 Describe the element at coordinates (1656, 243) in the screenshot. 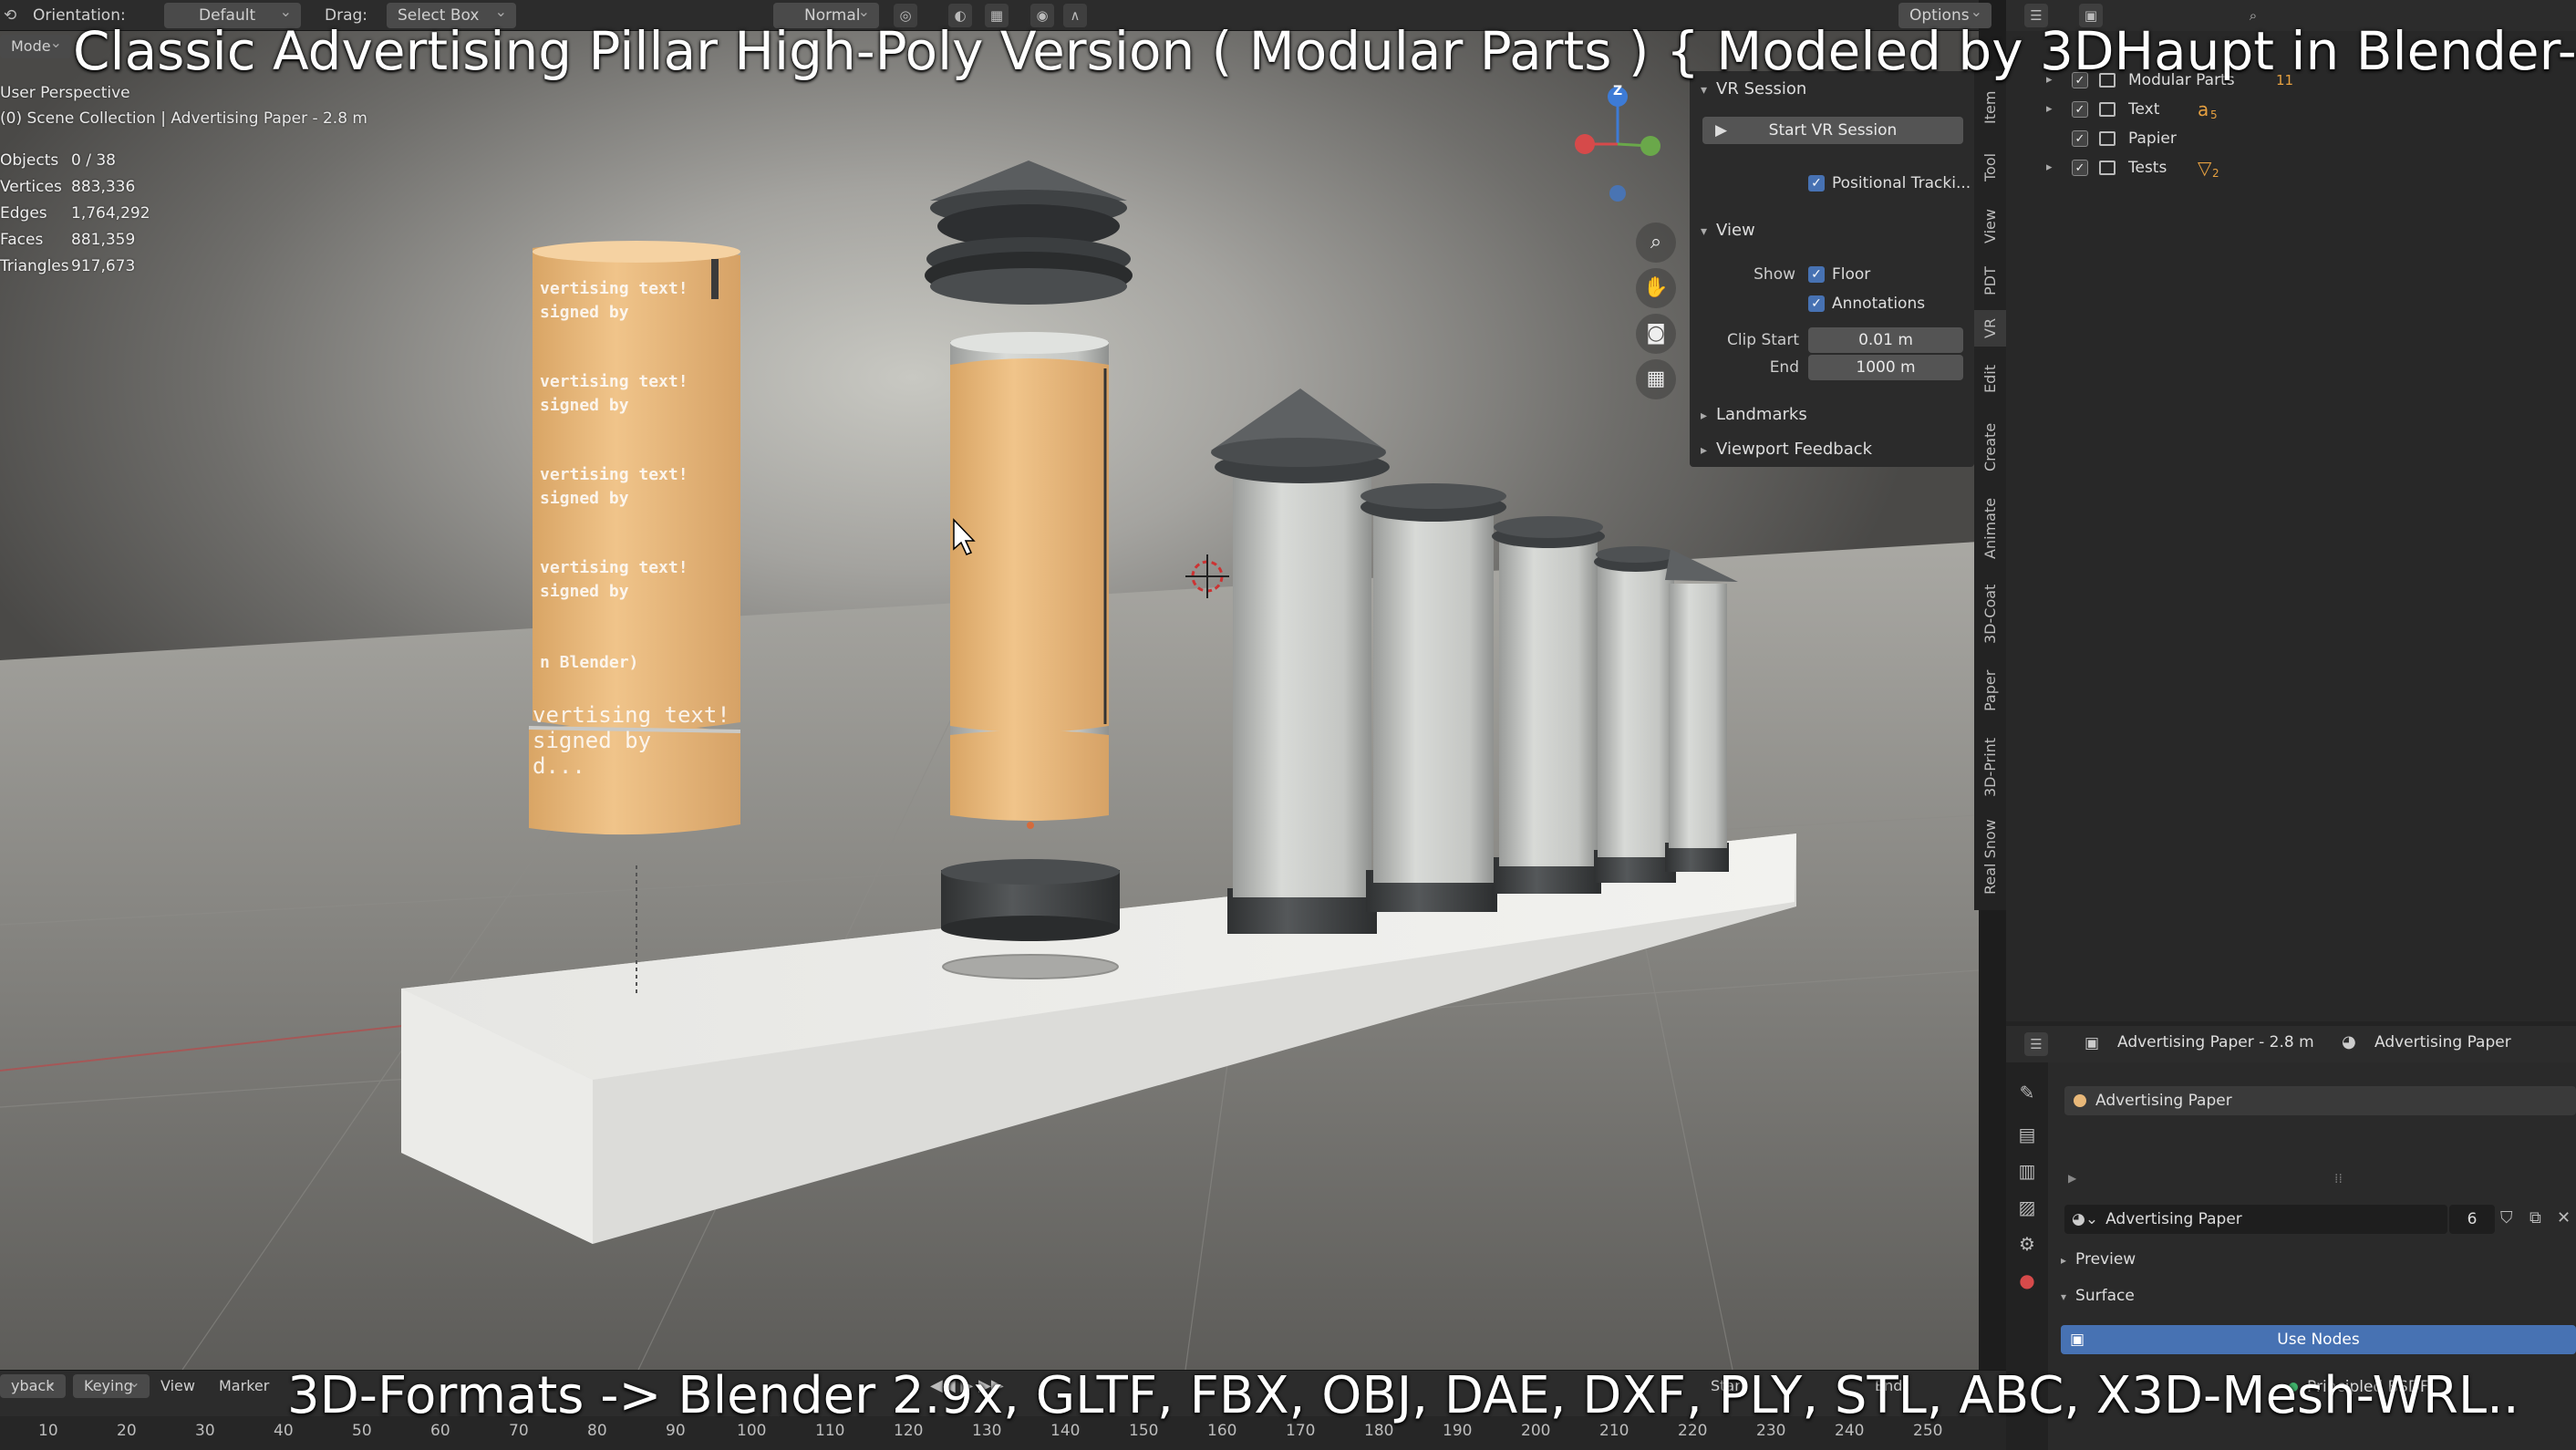

I see `zoom-icon: ⌕` at that location.